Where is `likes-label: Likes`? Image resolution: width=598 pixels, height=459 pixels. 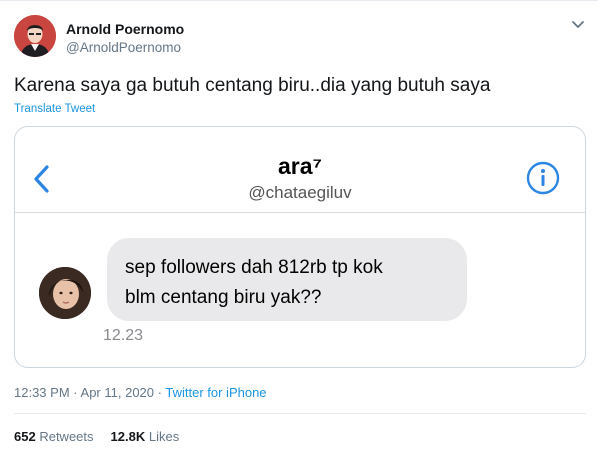
likes-label: Likes is located at coordinates (164, 436).